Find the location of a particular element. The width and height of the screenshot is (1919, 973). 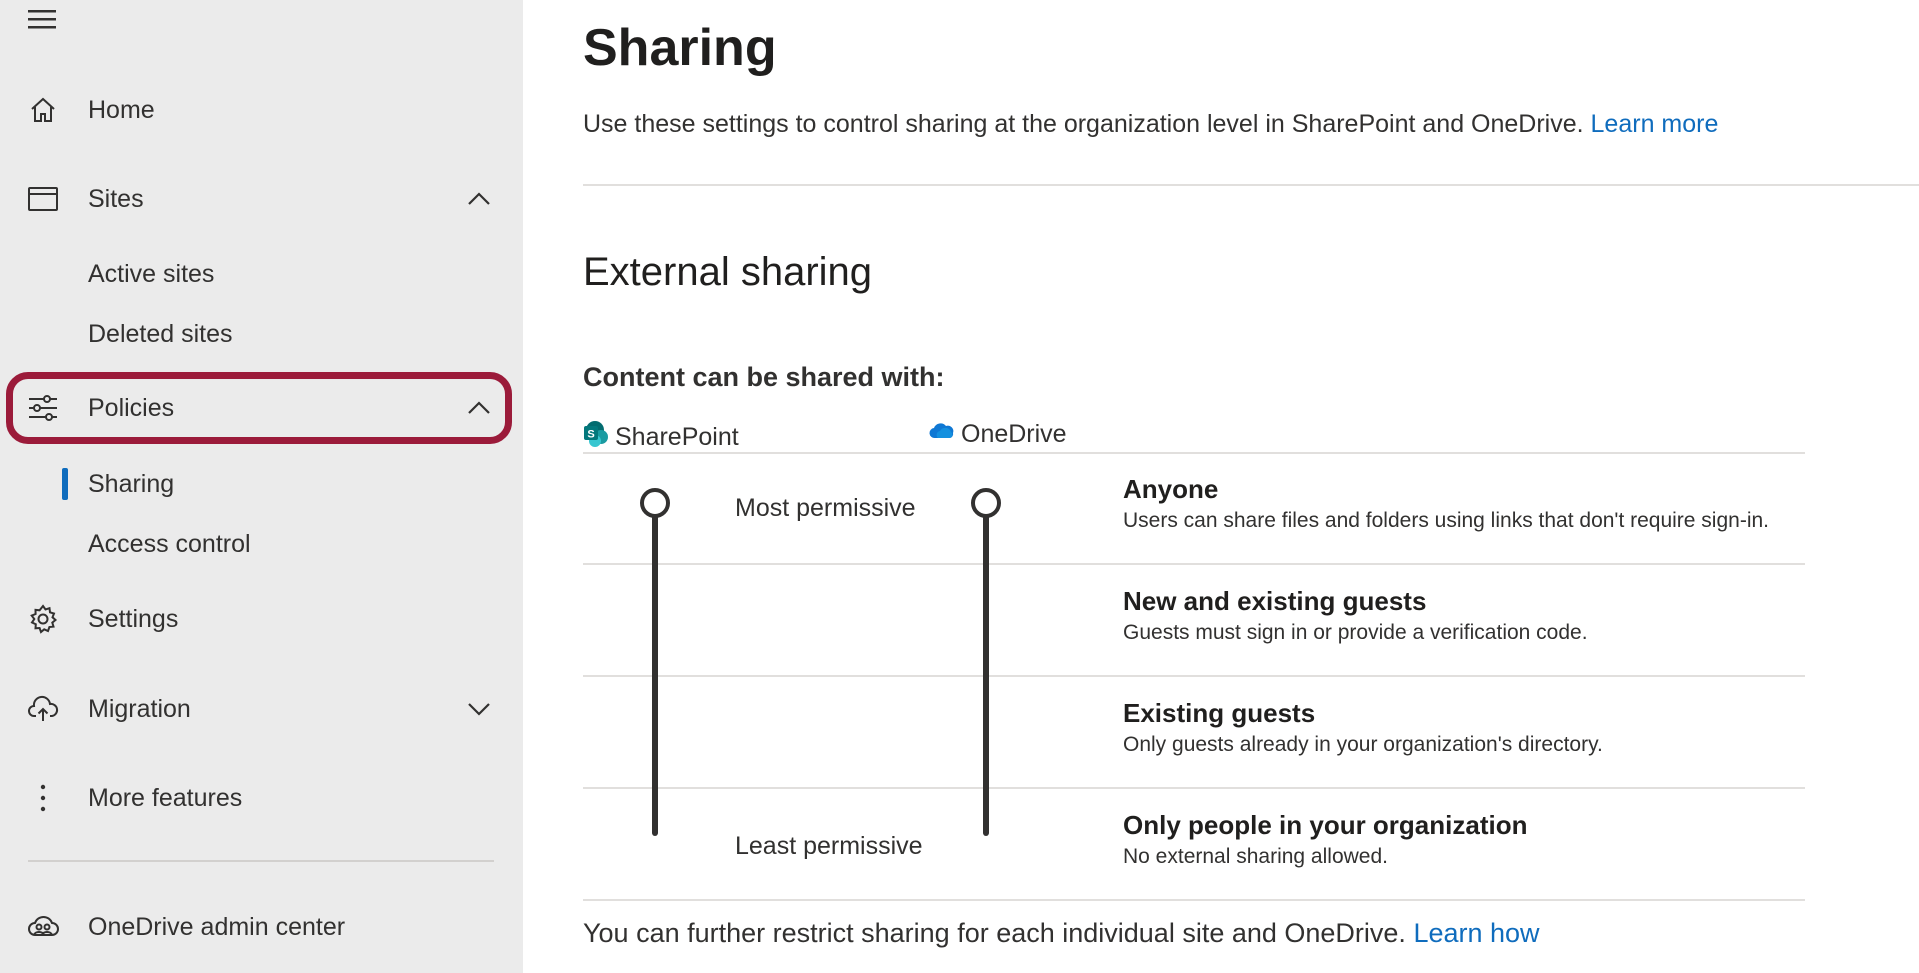

selected-indicator is located at coordinates (65, 484).